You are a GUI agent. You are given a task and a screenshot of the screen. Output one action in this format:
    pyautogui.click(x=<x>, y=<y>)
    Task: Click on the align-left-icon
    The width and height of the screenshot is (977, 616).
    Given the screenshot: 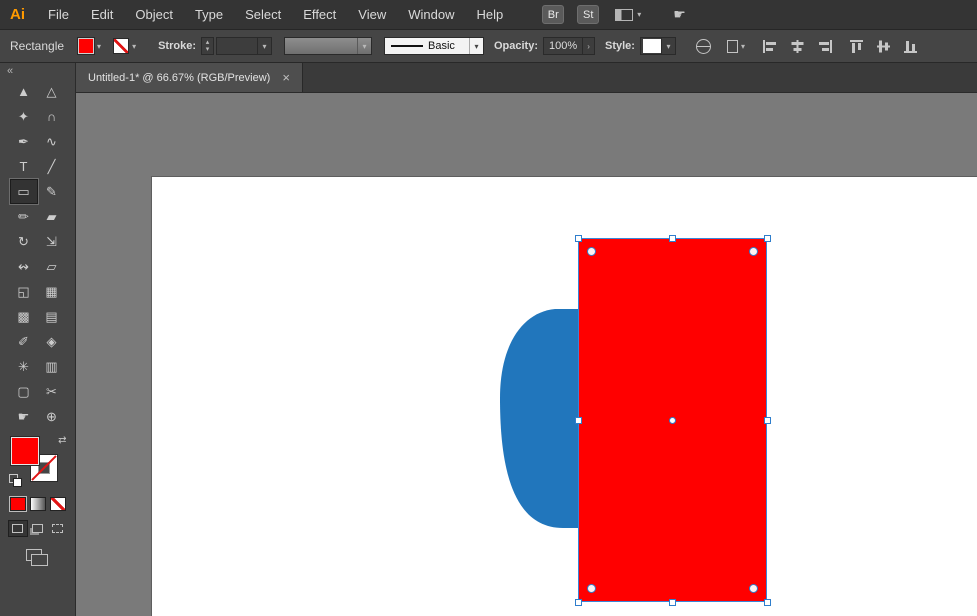 What is the action you would take?
    pyautogui.click(x=770, y=46)
    